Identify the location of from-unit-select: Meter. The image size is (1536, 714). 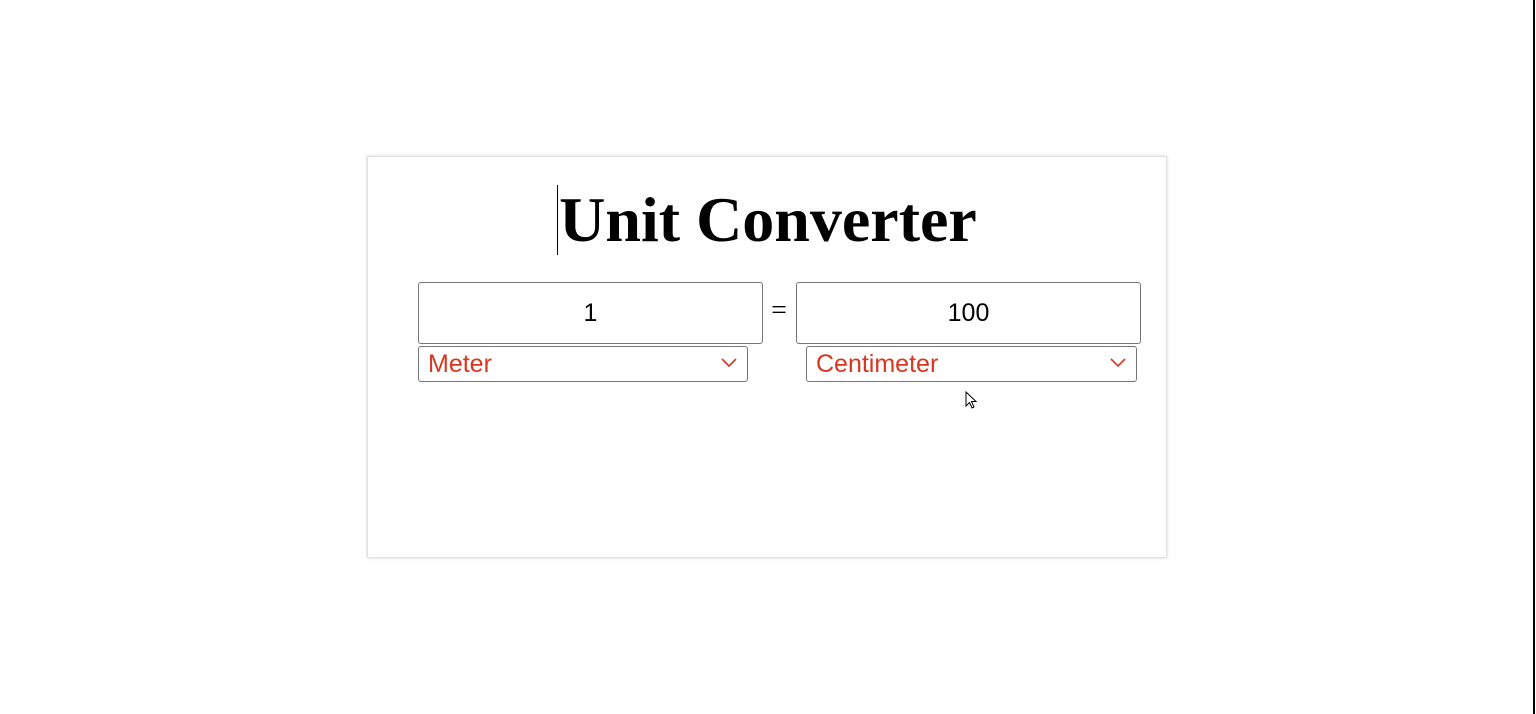
(583, 364).